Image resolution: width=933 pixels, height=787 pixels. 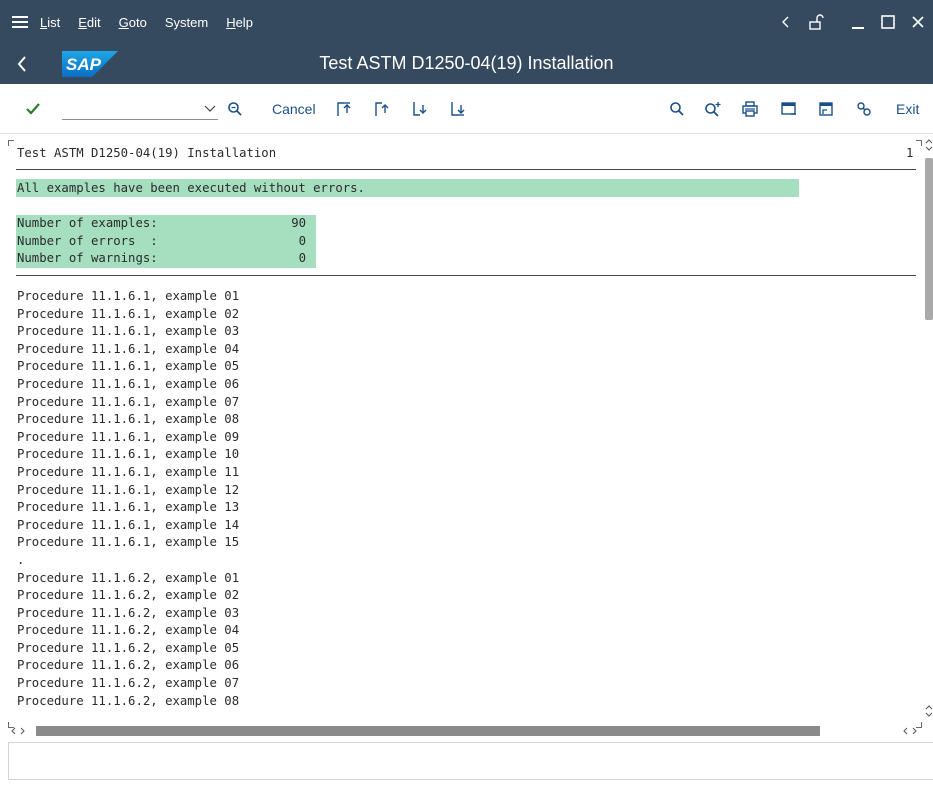 I want to click on sap-logo: SAP, so click(x=90, y=64).